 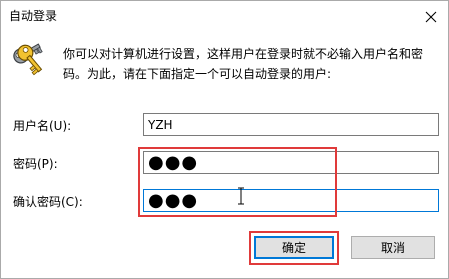 I want to click on close-icon, so click(x=431, y=16).